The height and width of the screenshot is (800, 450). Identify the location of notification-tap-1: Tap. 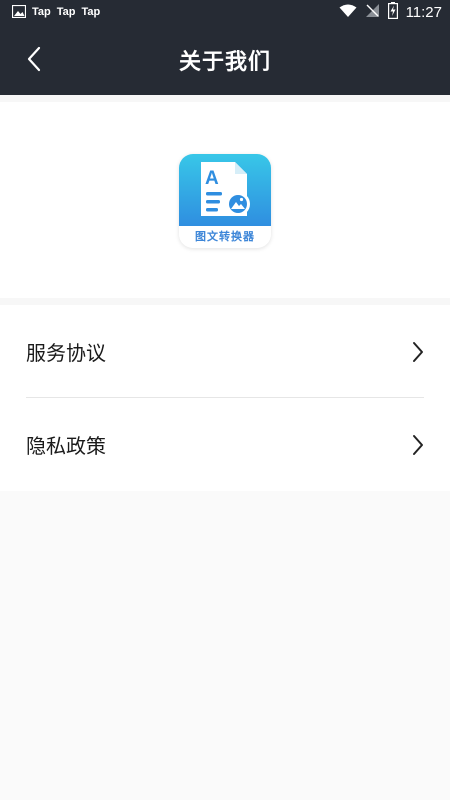
(41, 12).